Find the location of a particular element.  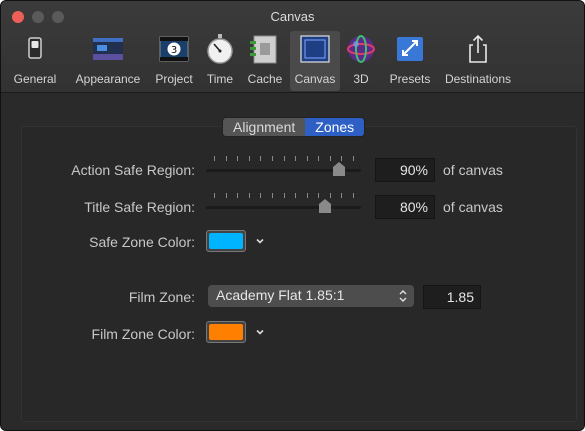

toolbar-item-appearance: Appearance is located at coordinates (108, 61).